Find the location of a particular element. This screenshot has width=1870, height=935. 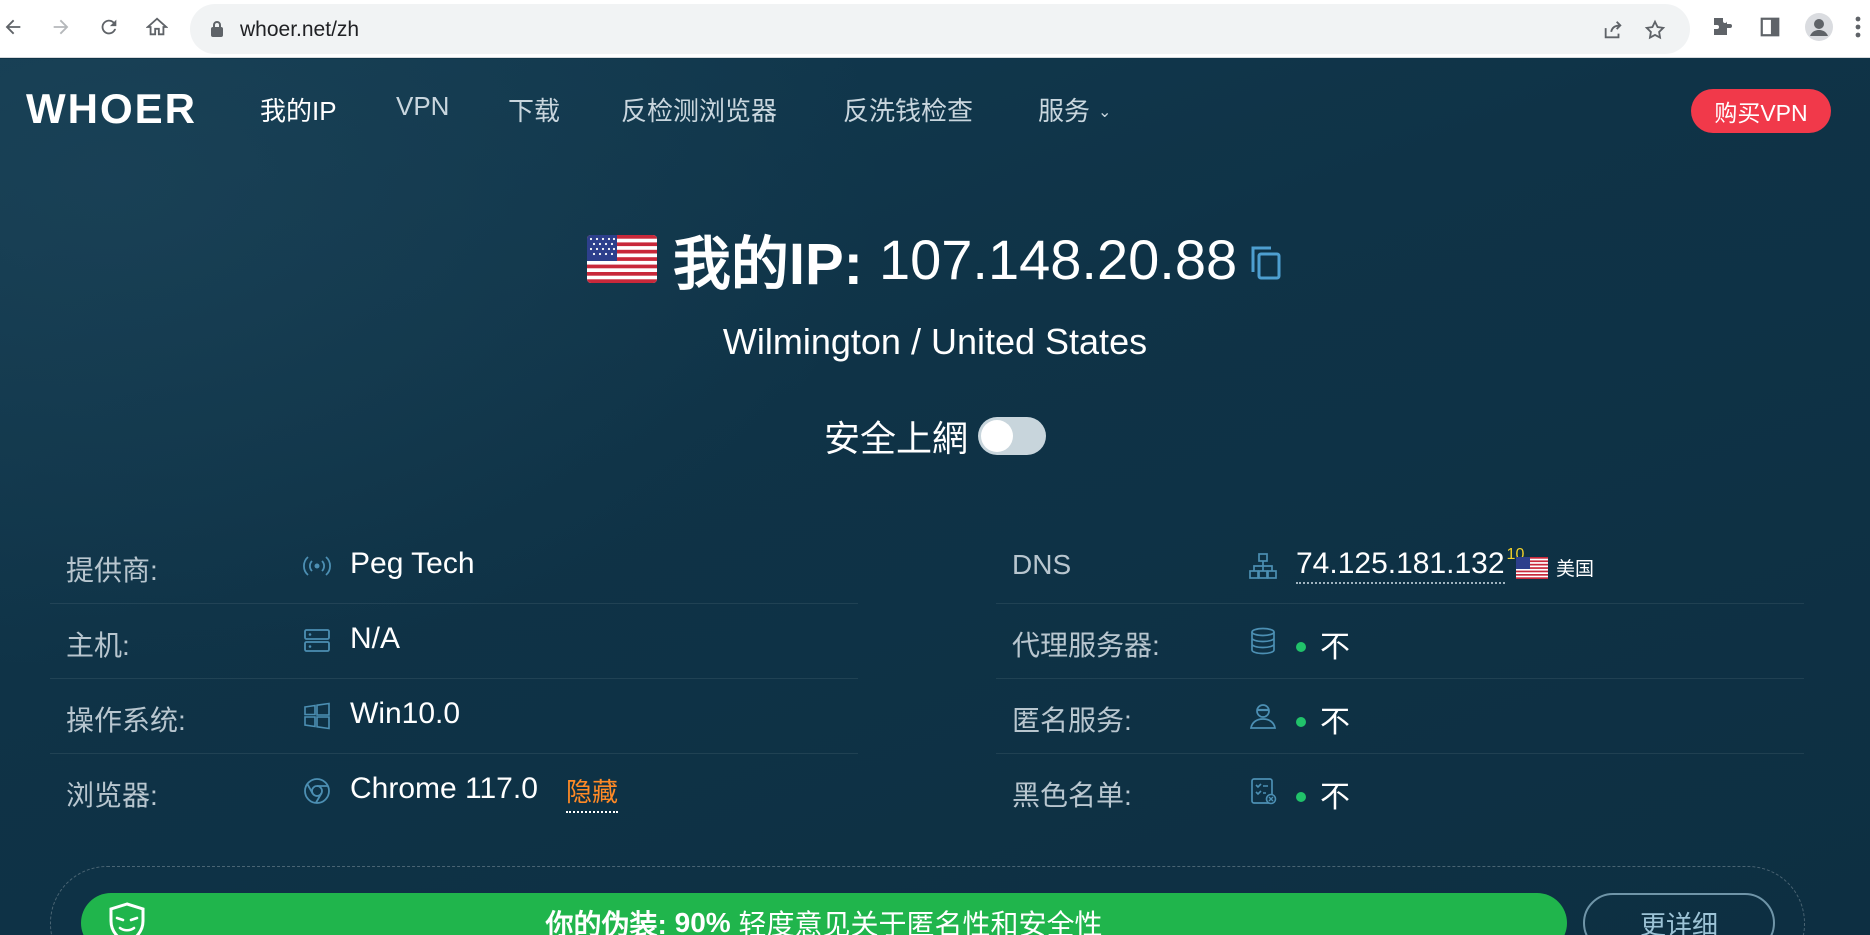

network-tree-icon is located at coordinates (1263, 566).